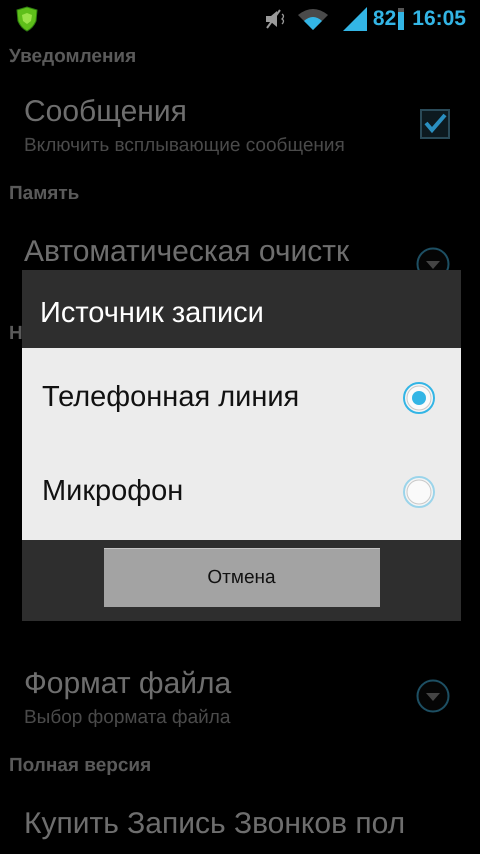 The image size is (480, 854). I want to click on signal-icon, so click(354, 19).